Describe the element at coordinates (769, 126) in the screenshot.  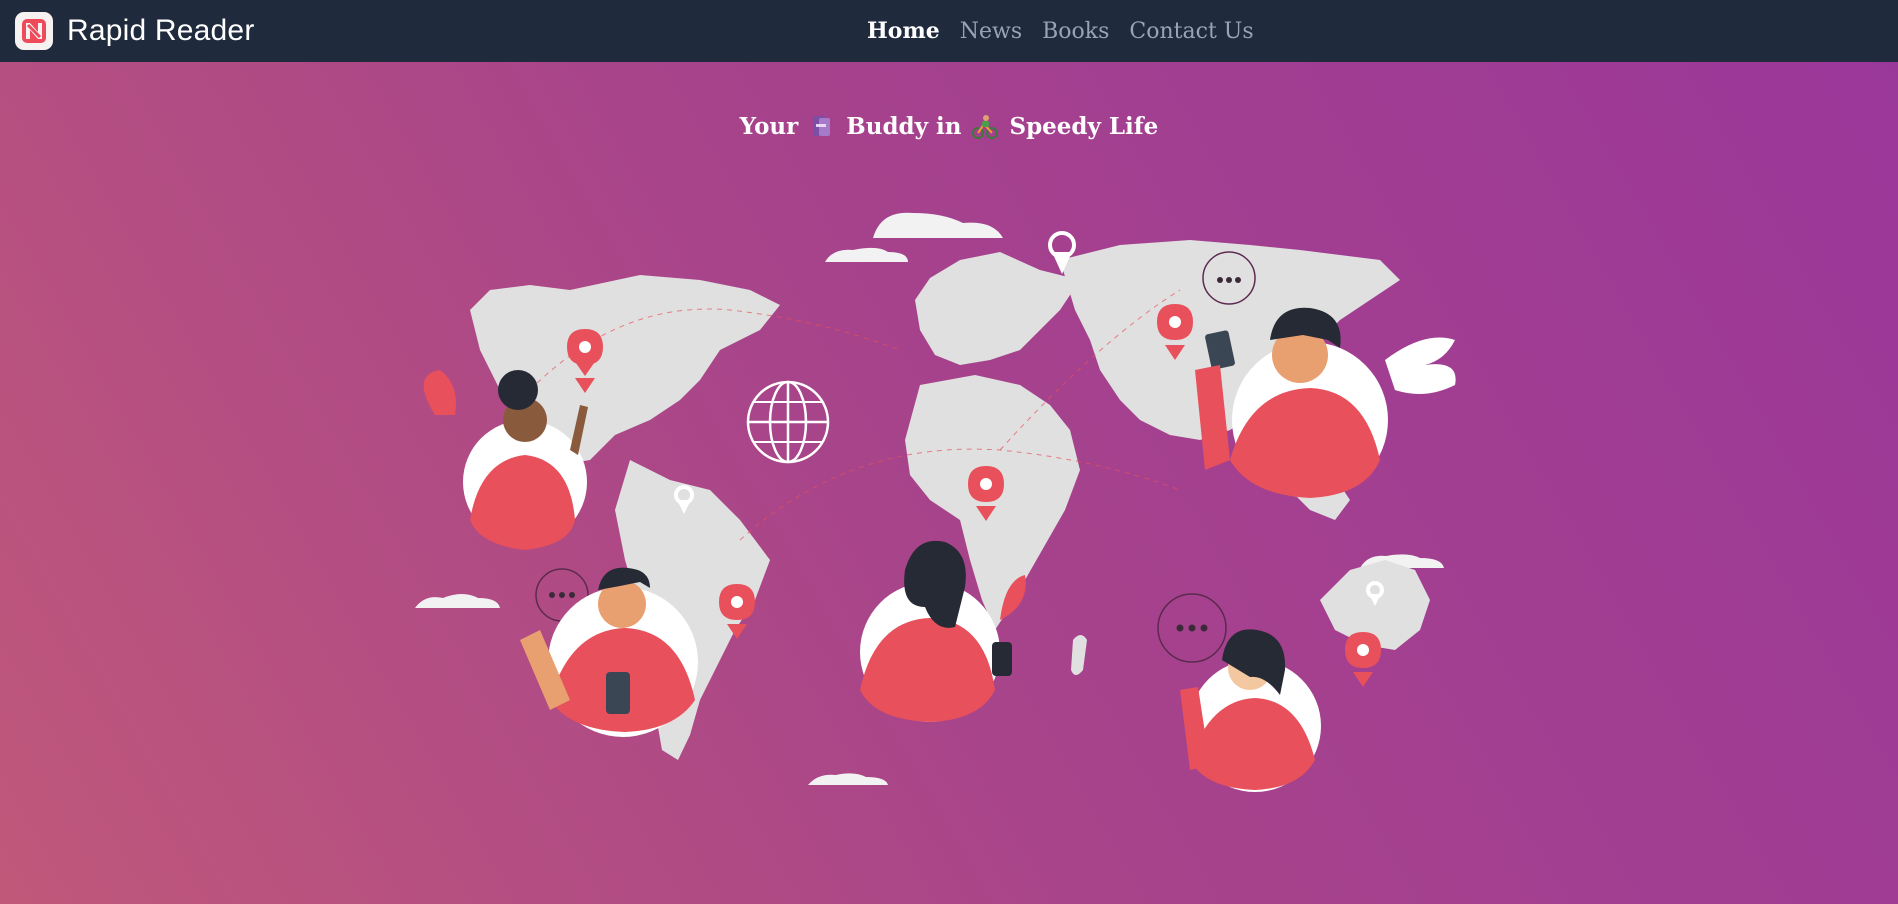
I see `hero-title-part1: Your` at that location.